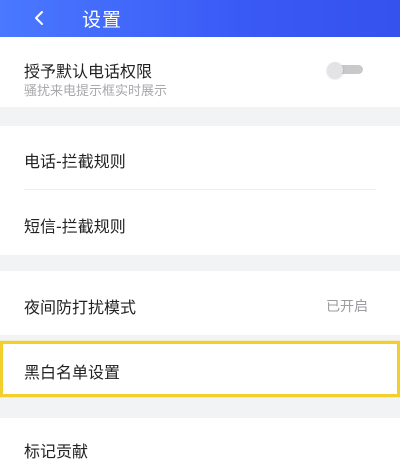 Image resolution: width=400 pixels, height=473 pixels. I want to click on default-phone-permission-toggle, so click(345, 70).